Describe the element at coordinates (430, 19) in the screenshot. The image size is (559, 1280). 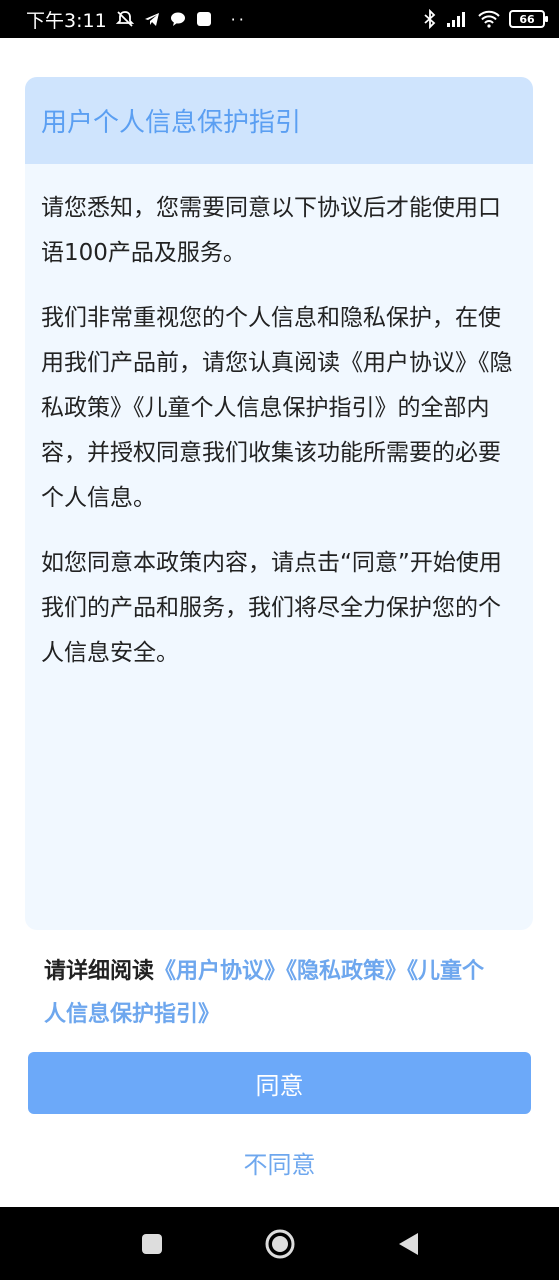
I see `bluetooth-icon` at that location.